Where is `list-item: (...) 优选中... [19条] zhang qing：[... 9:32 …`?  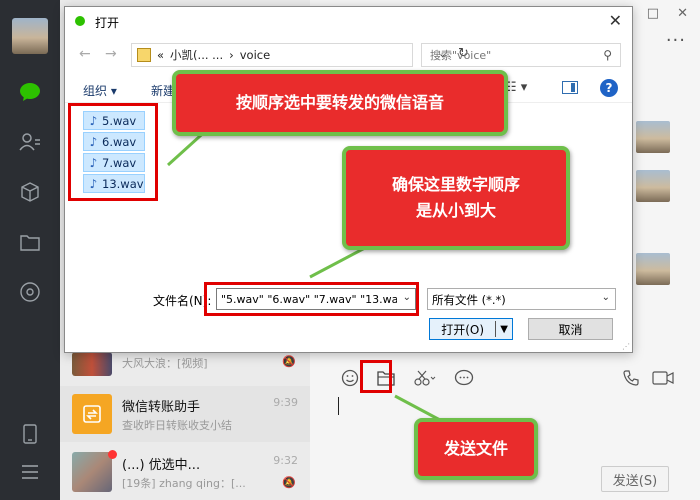
list-item: (...) 优选中... [19条] zhang qing：[... 9:32 … is located at coordinates (185, 472).